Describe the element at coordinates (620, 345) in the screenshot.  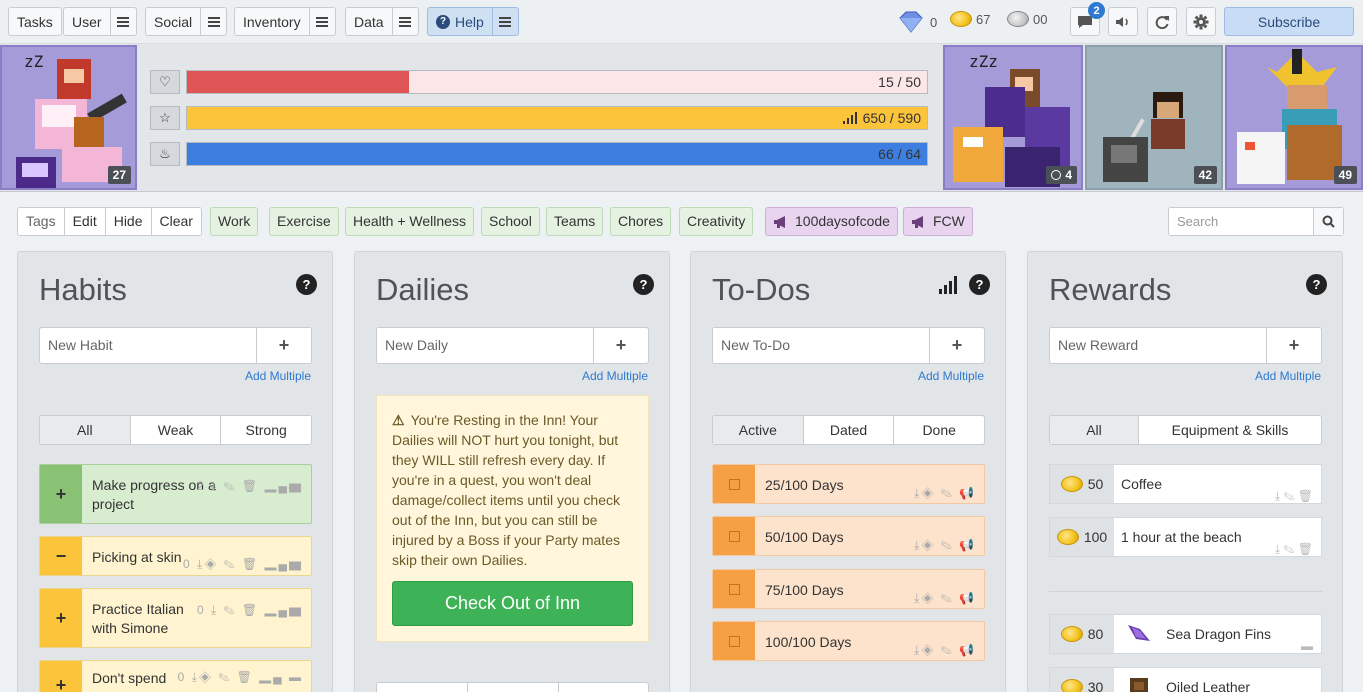
I see `add-daily-button: +` at that location.